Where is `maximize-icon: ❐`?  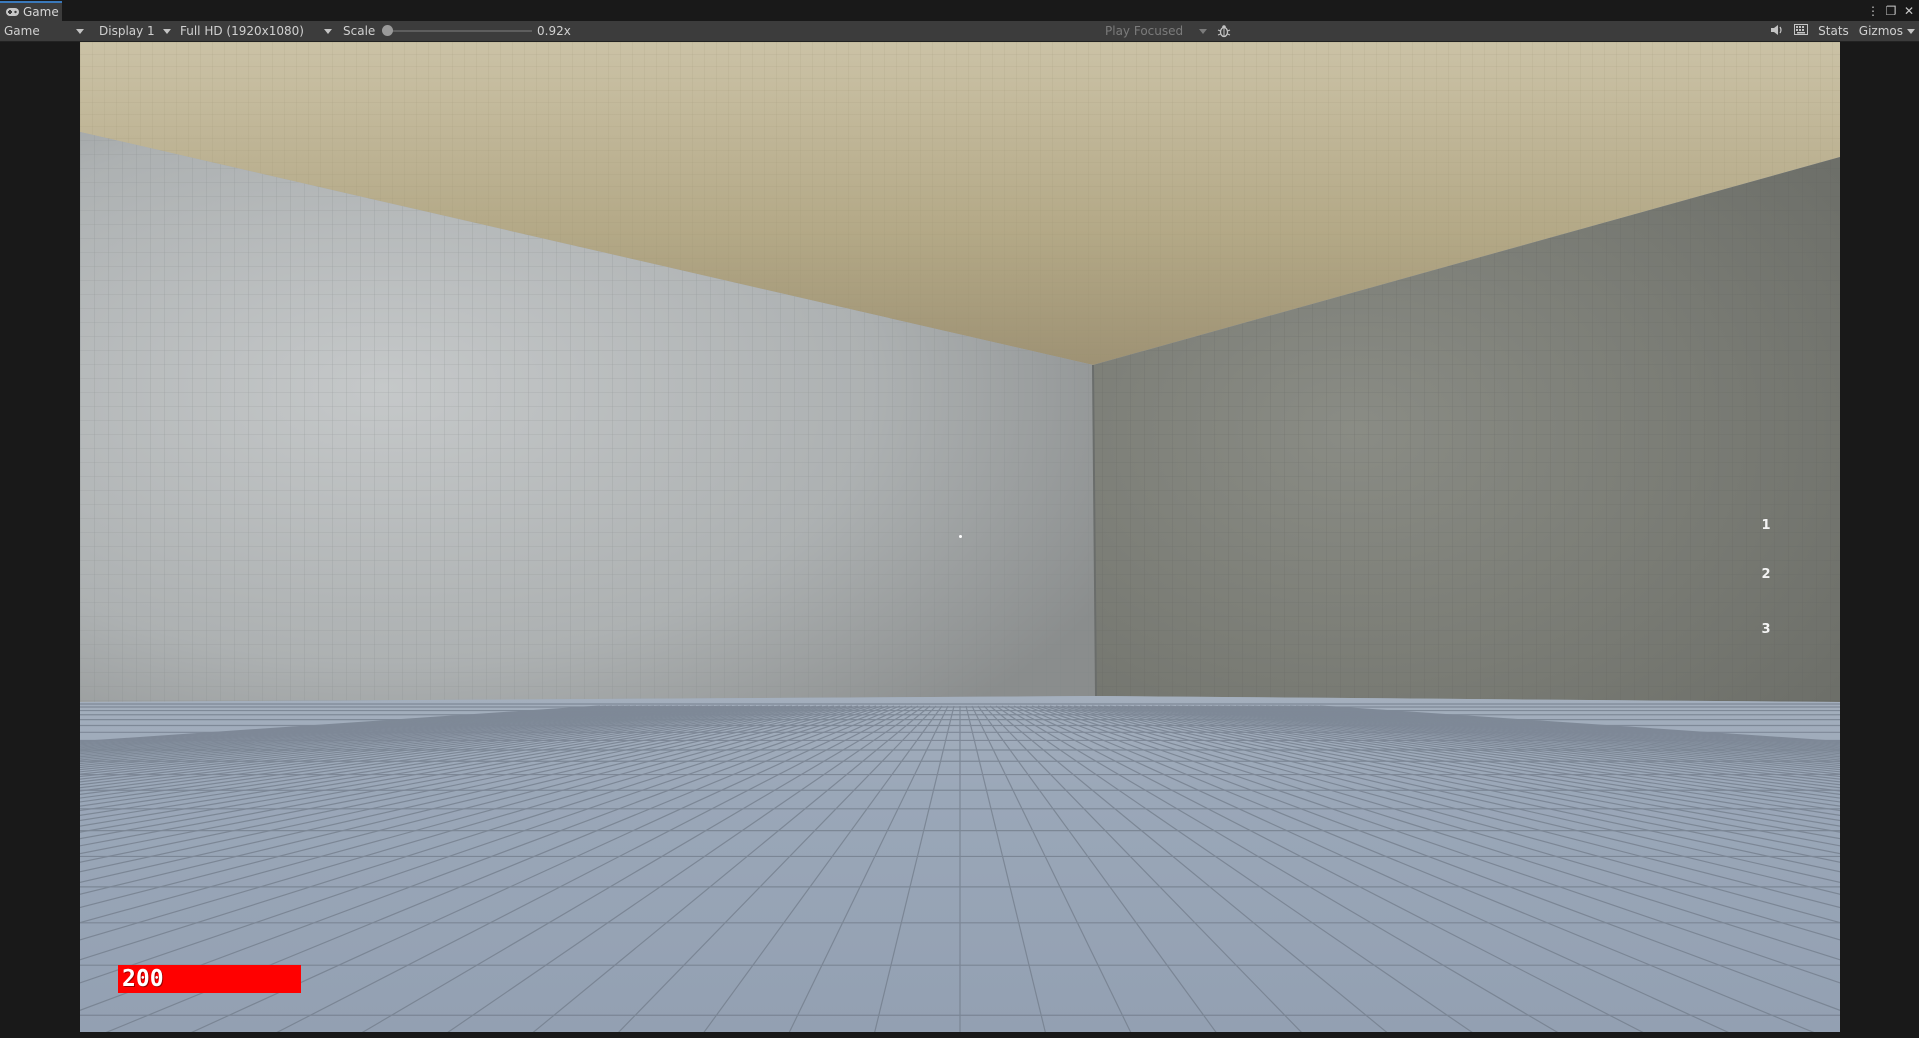
maximize-icon: ❐ is located at coordinates (1891, 11).